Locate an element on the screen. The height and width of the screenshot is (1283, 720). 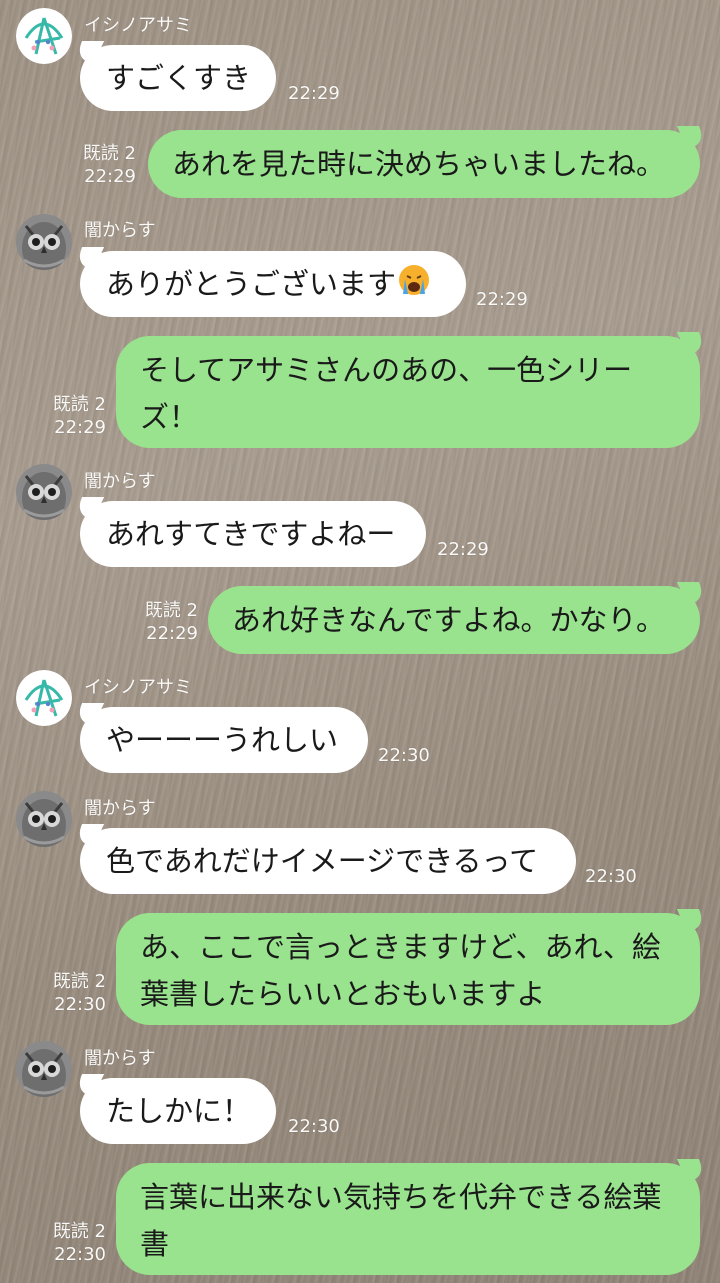
message-bubble-incoming: すごくすき is located at coordinates (178, 78).